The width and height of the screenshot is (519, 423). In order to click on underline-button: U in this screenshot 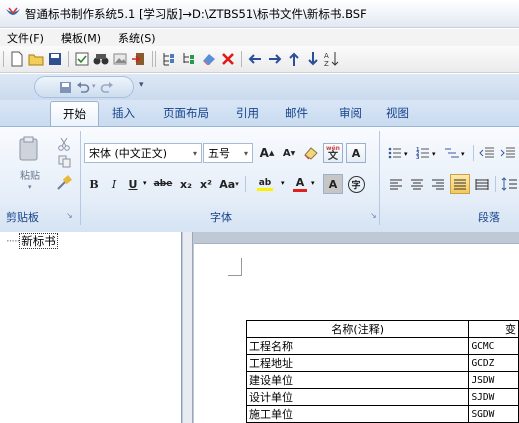, I will do `click(133, 184)`.